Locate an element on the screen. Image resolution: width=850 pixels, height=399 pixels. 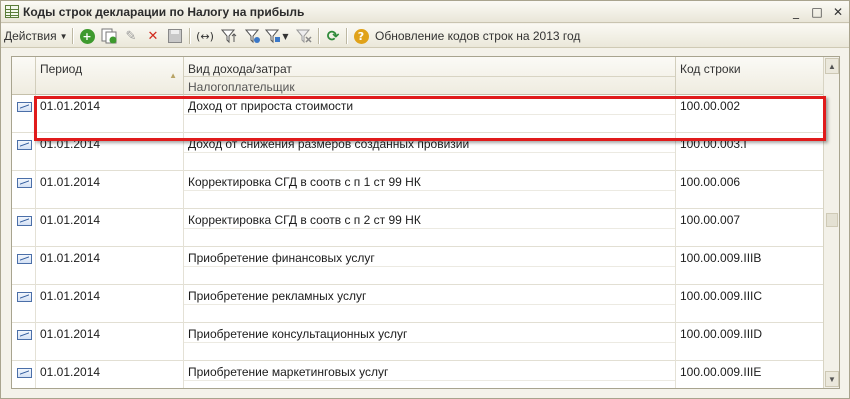
save-icon is located at coordinates (175, 36).